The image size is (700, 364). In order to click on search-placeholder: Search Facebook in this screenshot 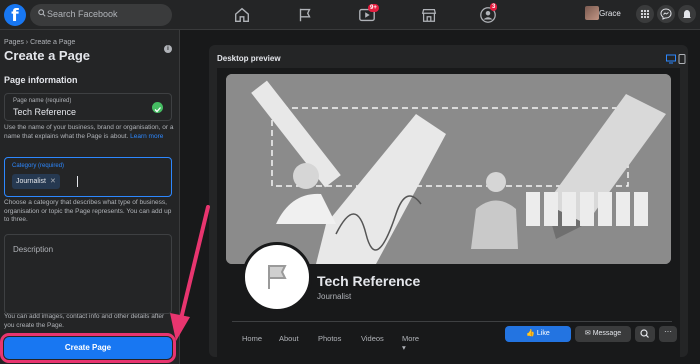, I will do `click(82, 14)`.